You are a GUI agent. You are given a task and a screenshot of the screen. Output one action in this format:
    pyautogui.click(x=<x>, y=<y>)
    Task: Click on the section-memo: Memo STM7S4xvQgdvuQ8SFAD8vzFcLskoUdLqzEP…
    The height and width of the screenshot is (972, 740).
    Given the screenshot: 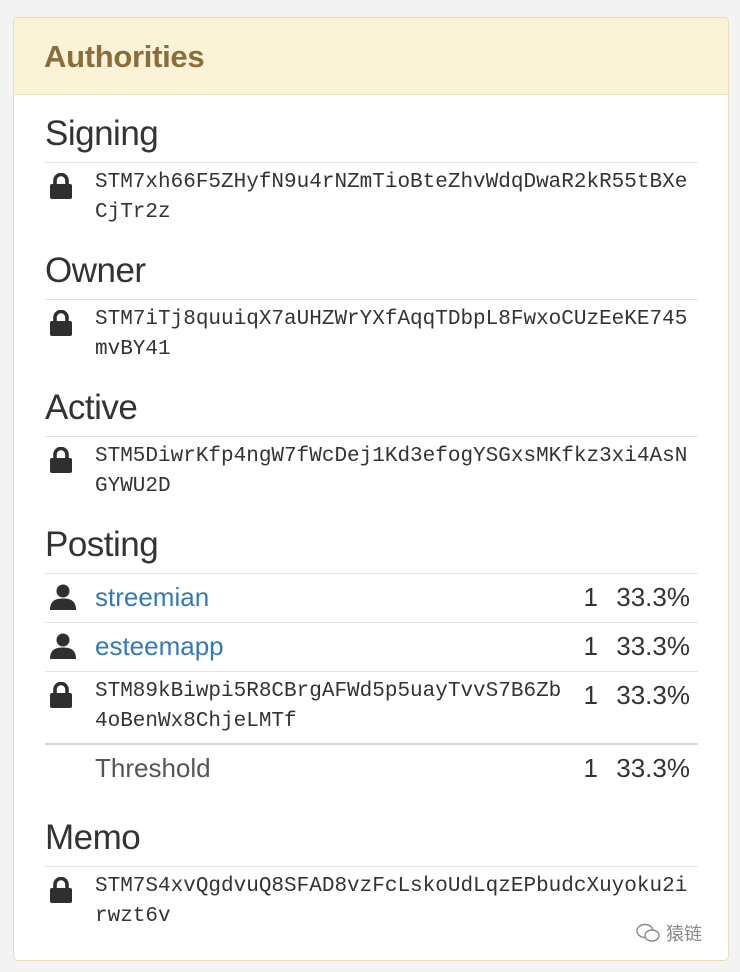 What is the action you would take?
    pyautogui.click(x=371, y=869)
    